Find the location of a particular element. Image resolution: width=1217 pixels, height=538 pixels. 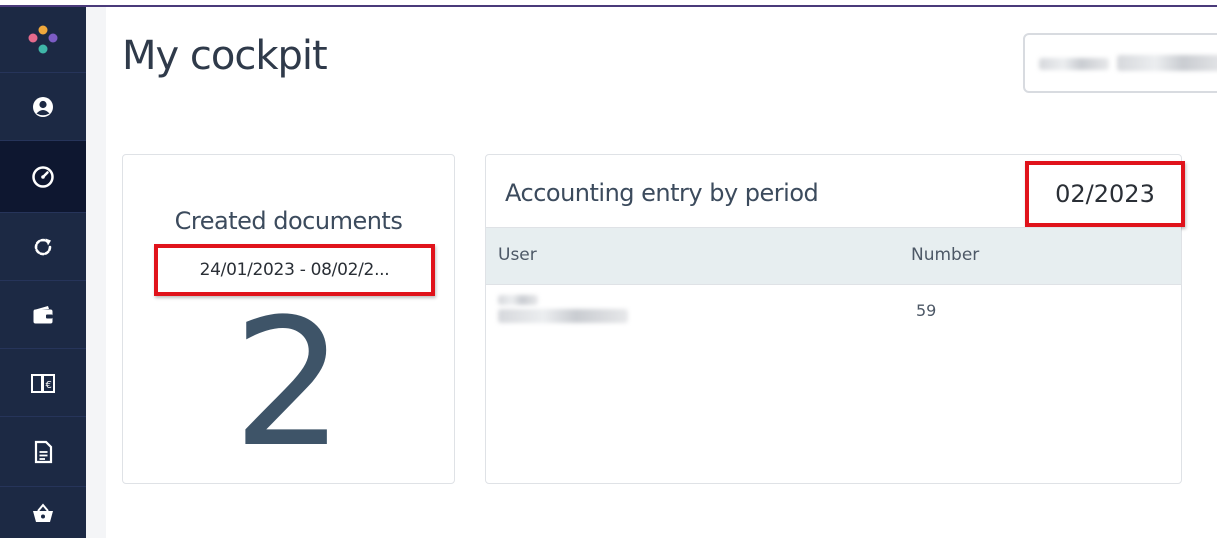

sidebar-item-wallet is located at coordinates (43, 315).